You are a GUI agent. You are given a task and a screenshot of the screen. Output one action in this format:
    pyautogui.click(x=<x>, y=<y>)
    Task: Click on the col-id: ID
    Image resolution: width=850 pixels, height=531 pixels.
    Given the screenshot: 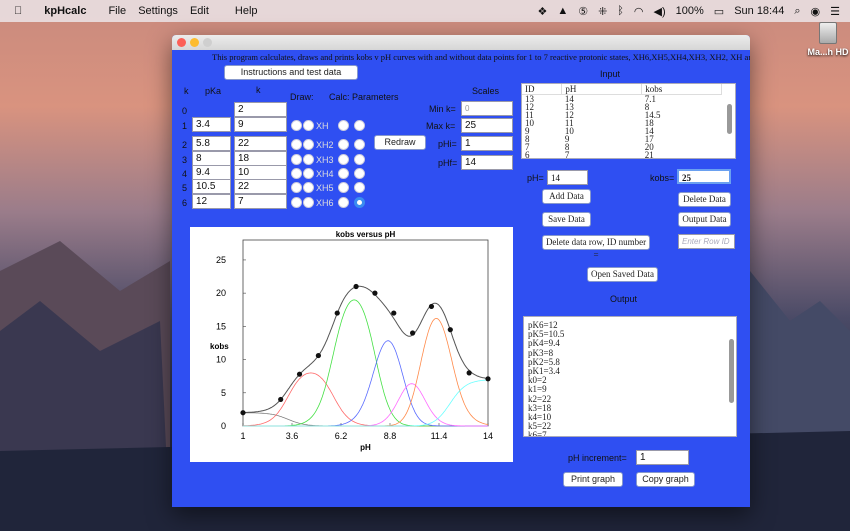 What is the action you would take?
    pyautogui.click(x=542, y=89)
    